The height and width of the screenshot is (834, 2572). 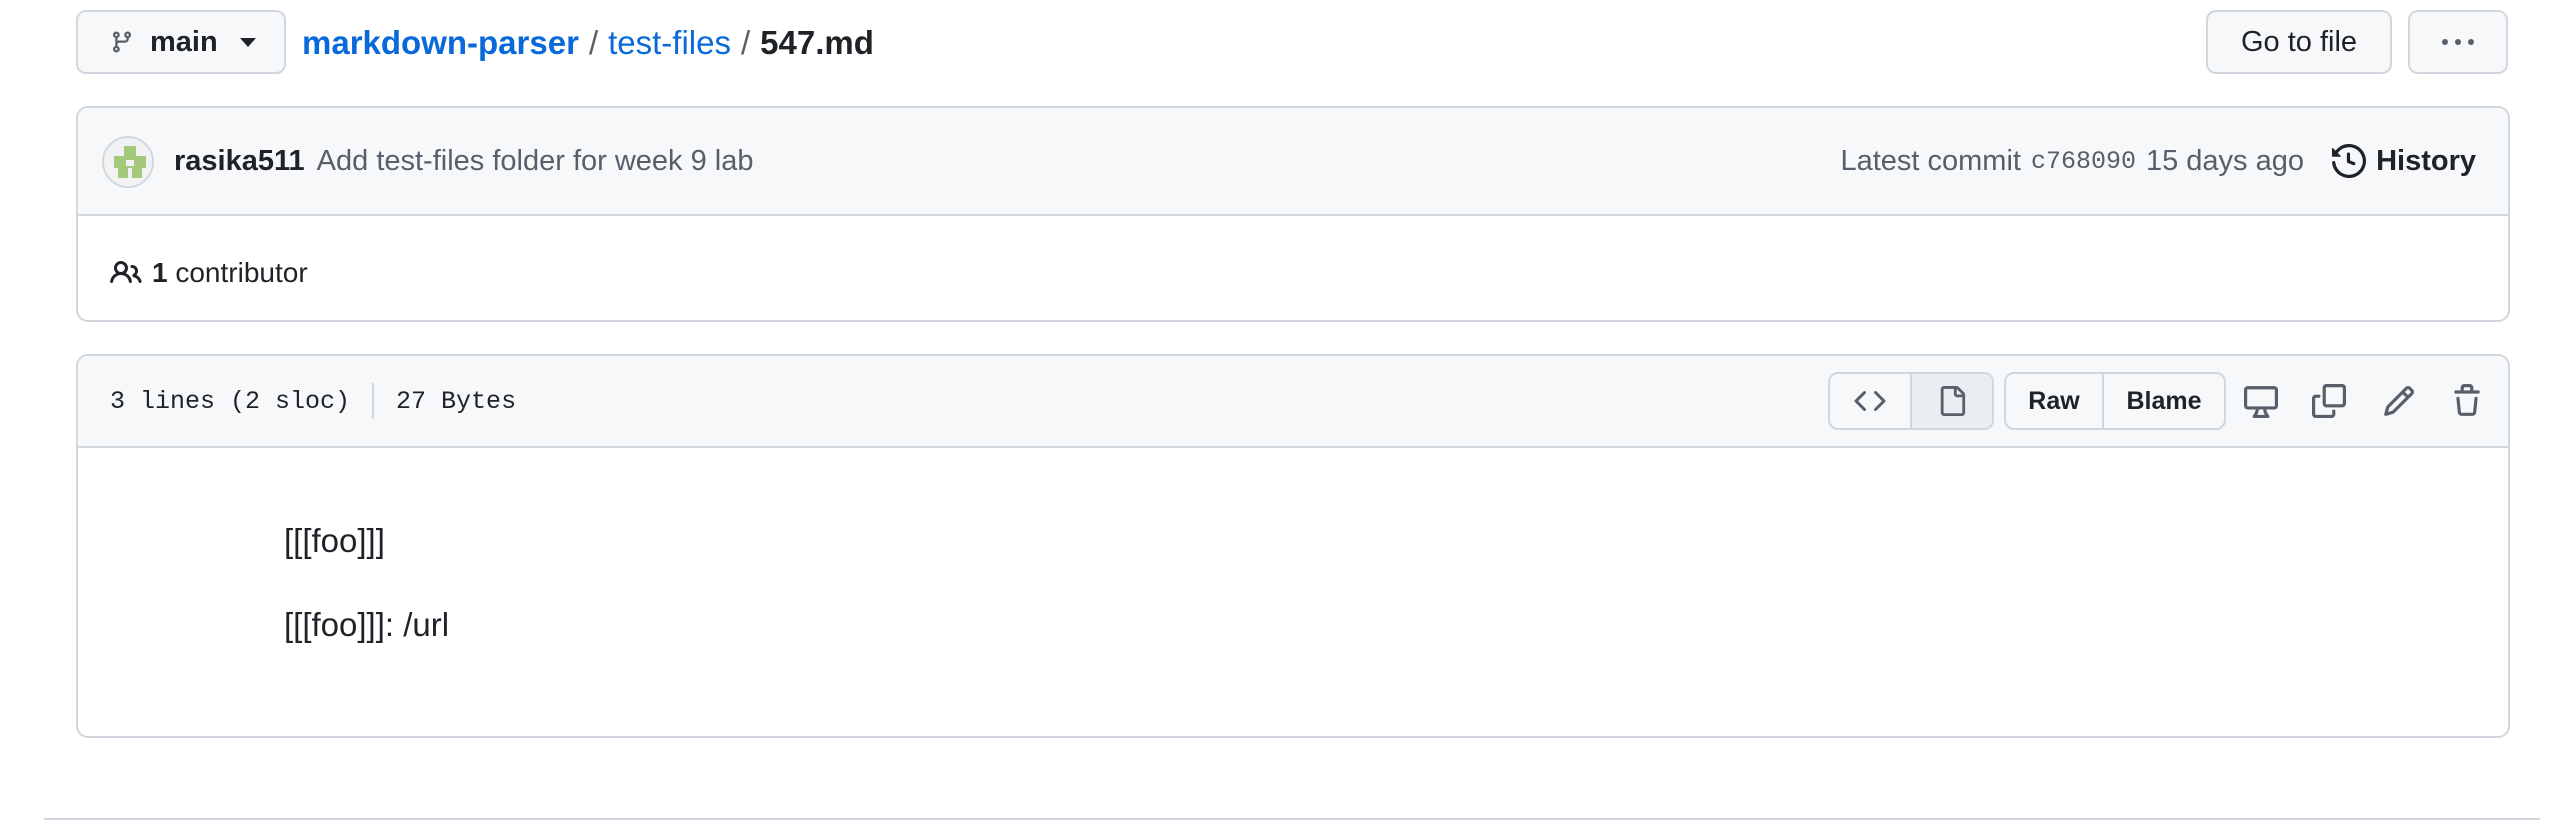 I want to click on raw-blame-group: Raw Blame, so click(x=2115, y=401).